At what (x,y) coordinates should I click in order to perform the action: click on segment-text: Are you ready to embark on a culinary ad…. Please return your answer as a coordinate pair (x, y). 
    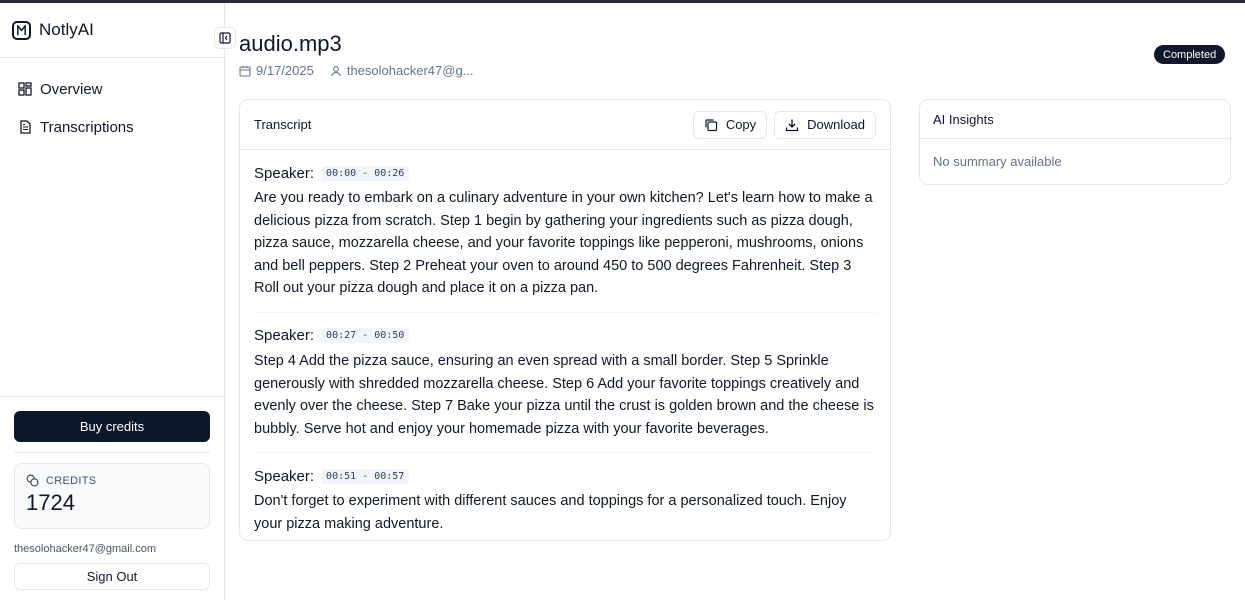
    Looking at the image, I should click on (563, 243).